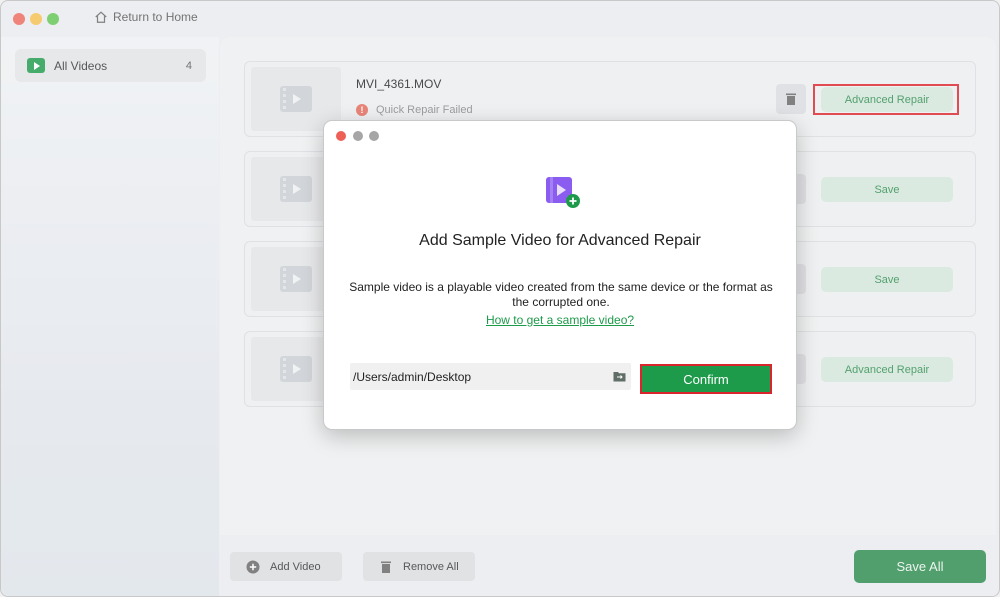 The height and width of the screenshot is (597, 1000). What do you see at coordinates (560, 320) in the screenshot?
I see `sample-video-help-link: How to get a sample video?` at bounding box center [560, 320].